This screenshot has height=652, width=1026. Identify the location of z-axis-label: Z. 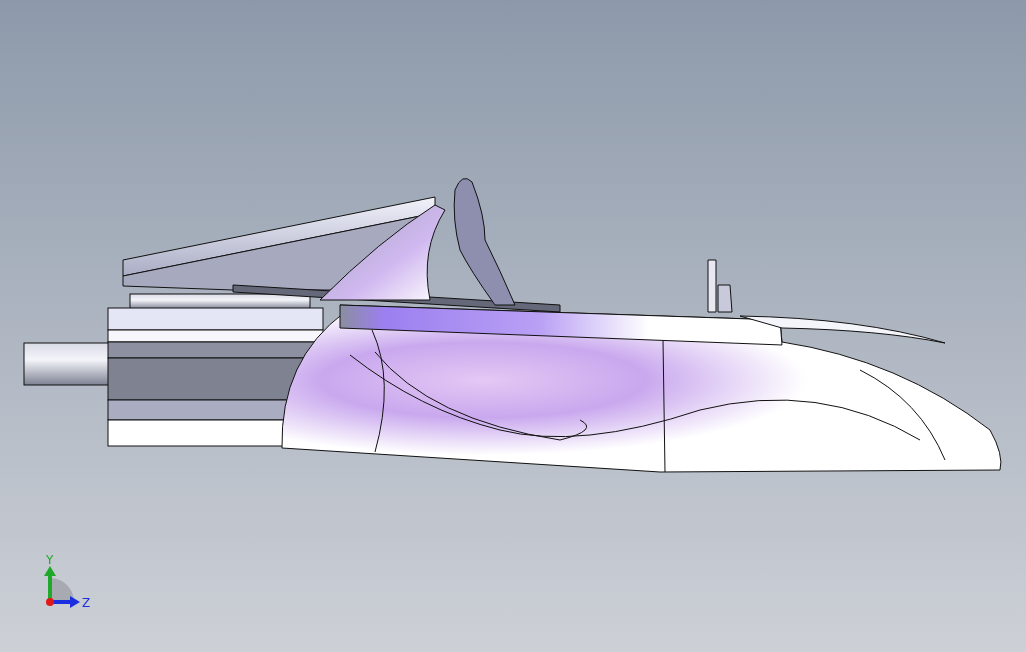
(86, 603).